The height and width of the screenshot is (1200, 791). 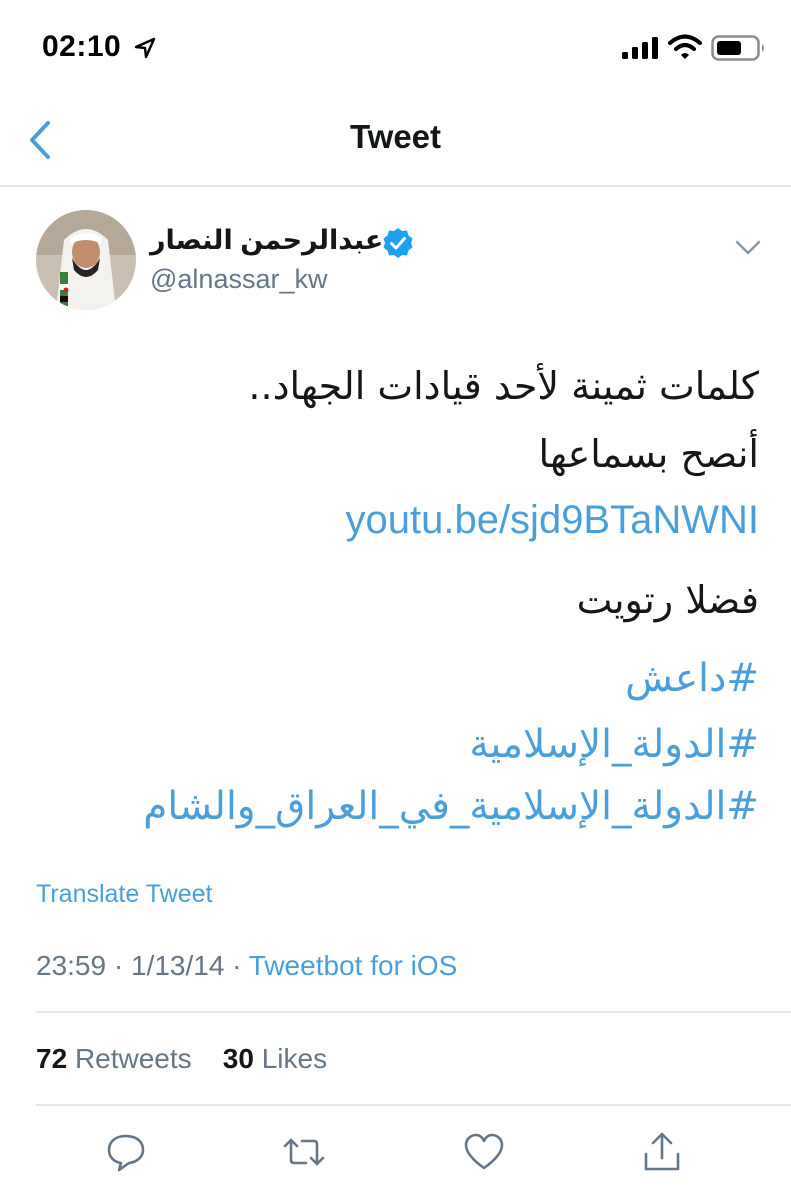 I want to click on hashtag-link: #الدولة_الإسلامية, so click(x=409, y=745).